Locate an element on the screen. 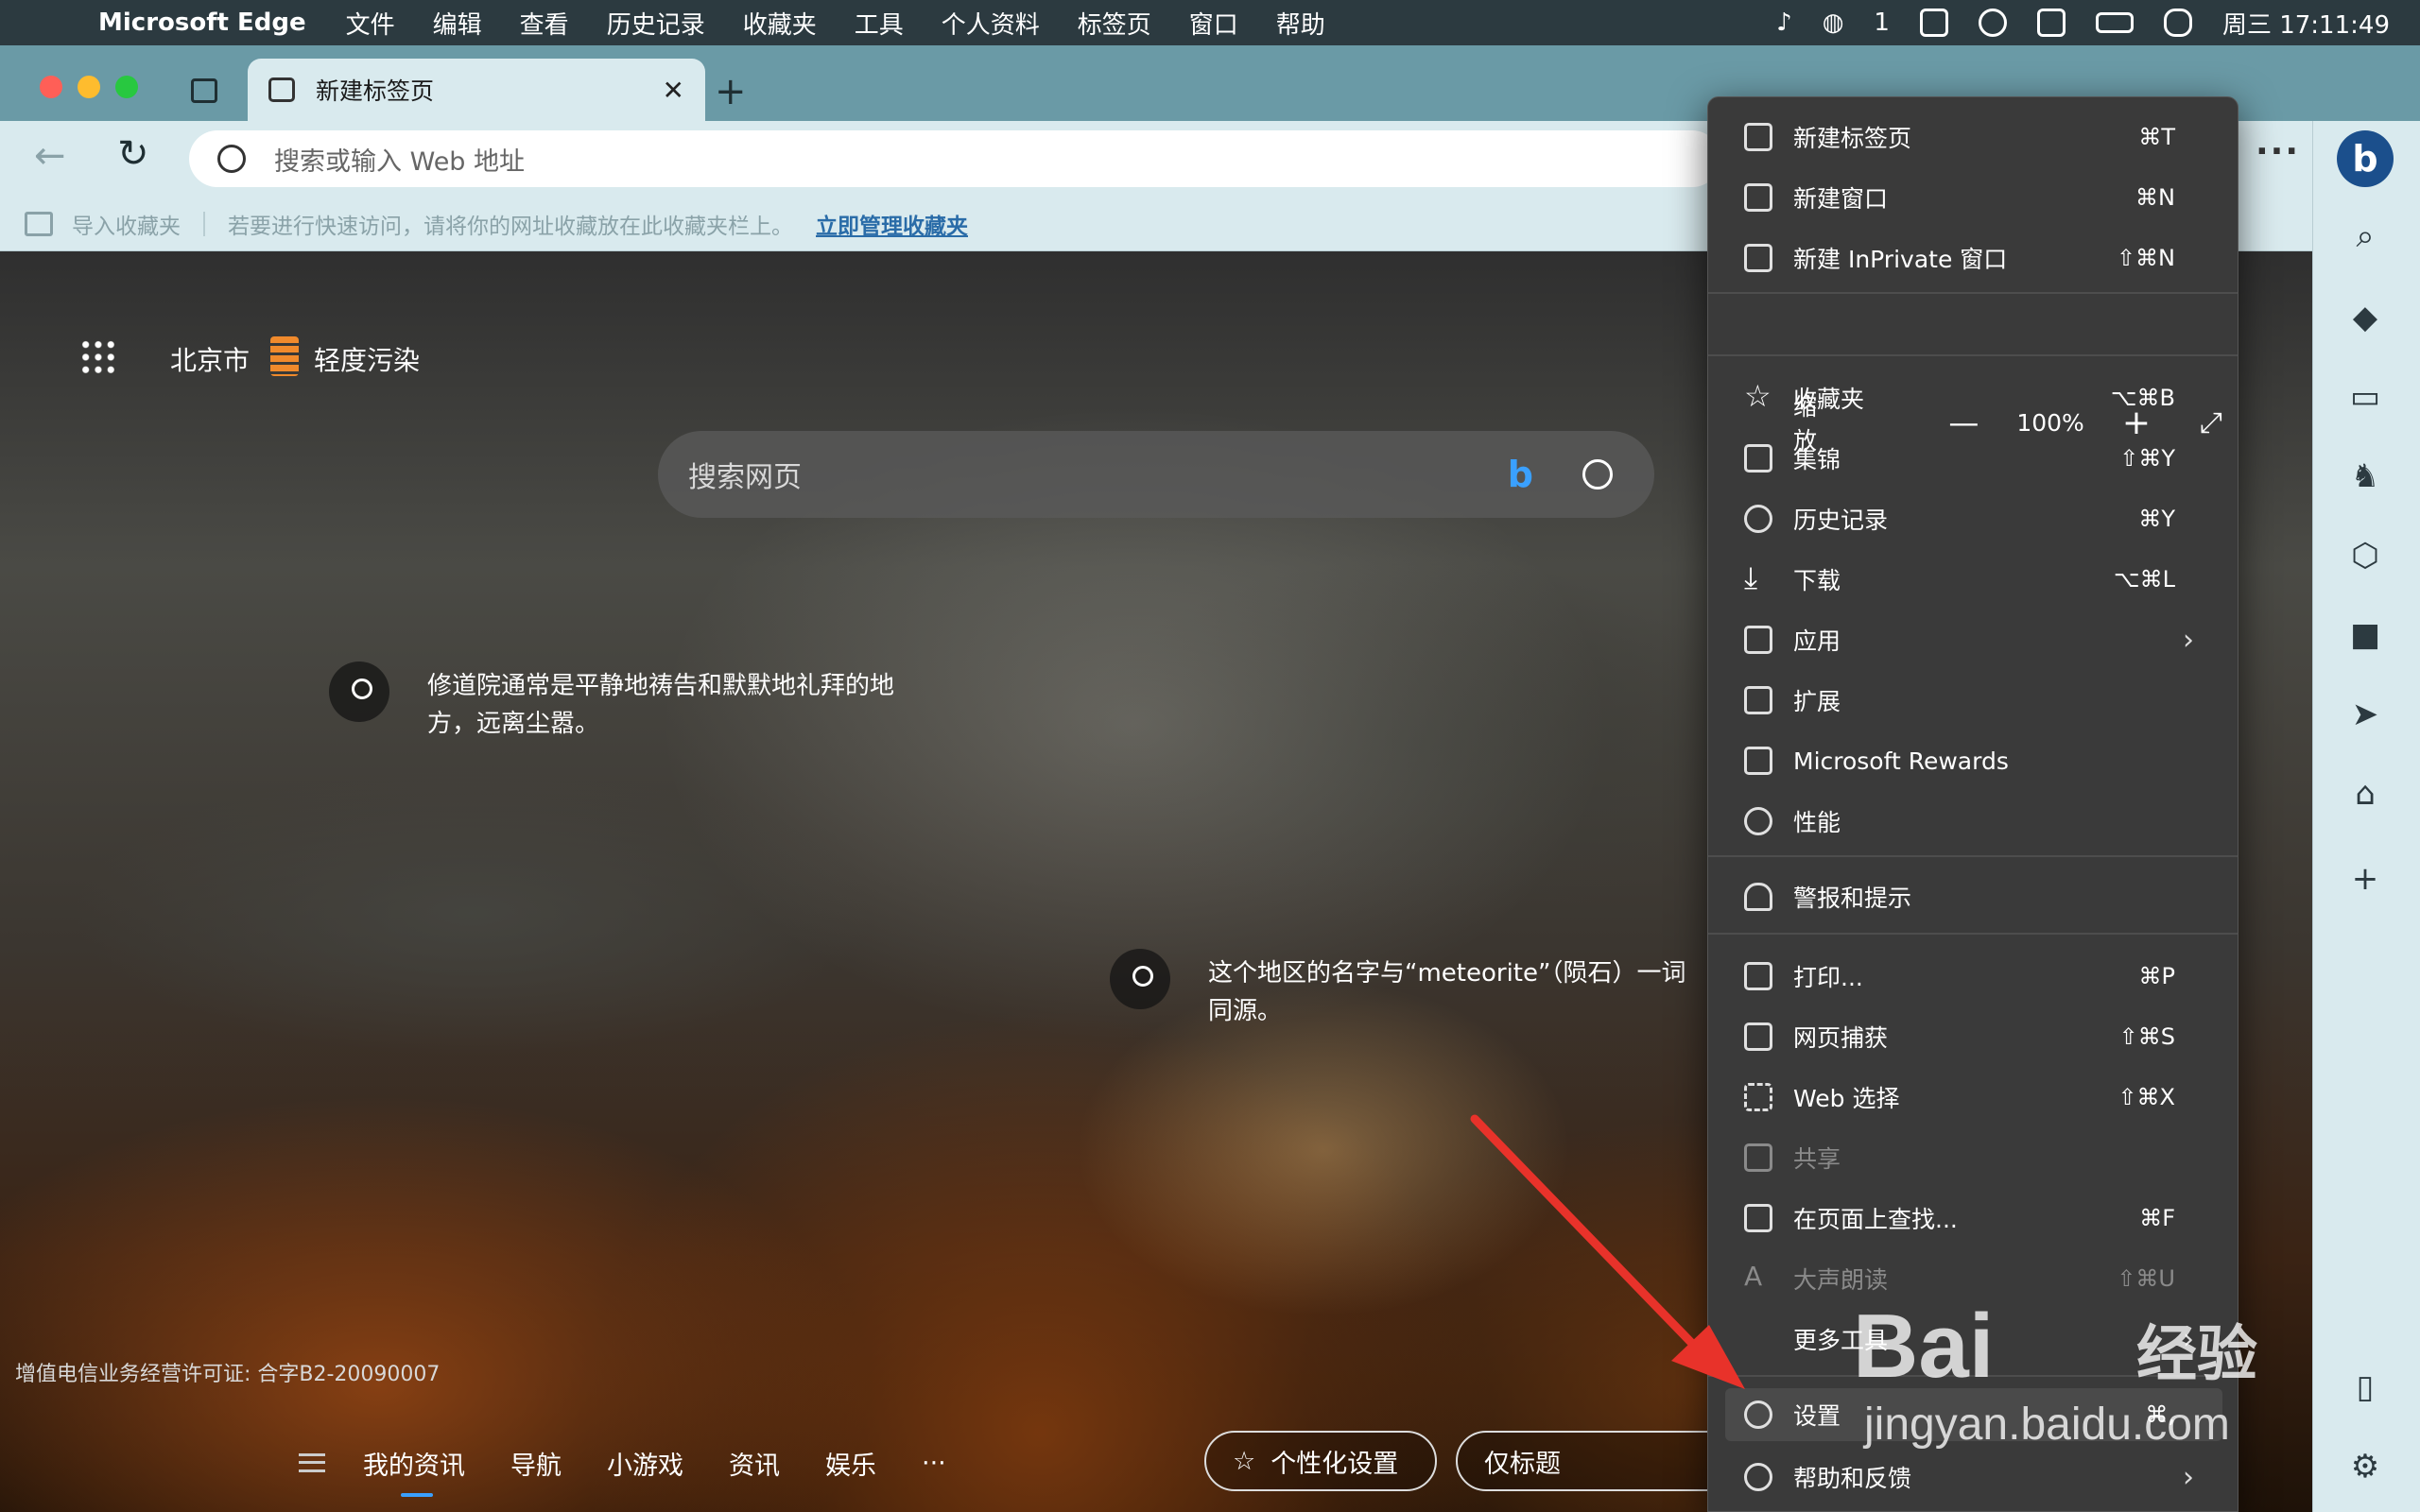  menu-item-print: 打印... ⌘P is located at coordinates (1973, 976).